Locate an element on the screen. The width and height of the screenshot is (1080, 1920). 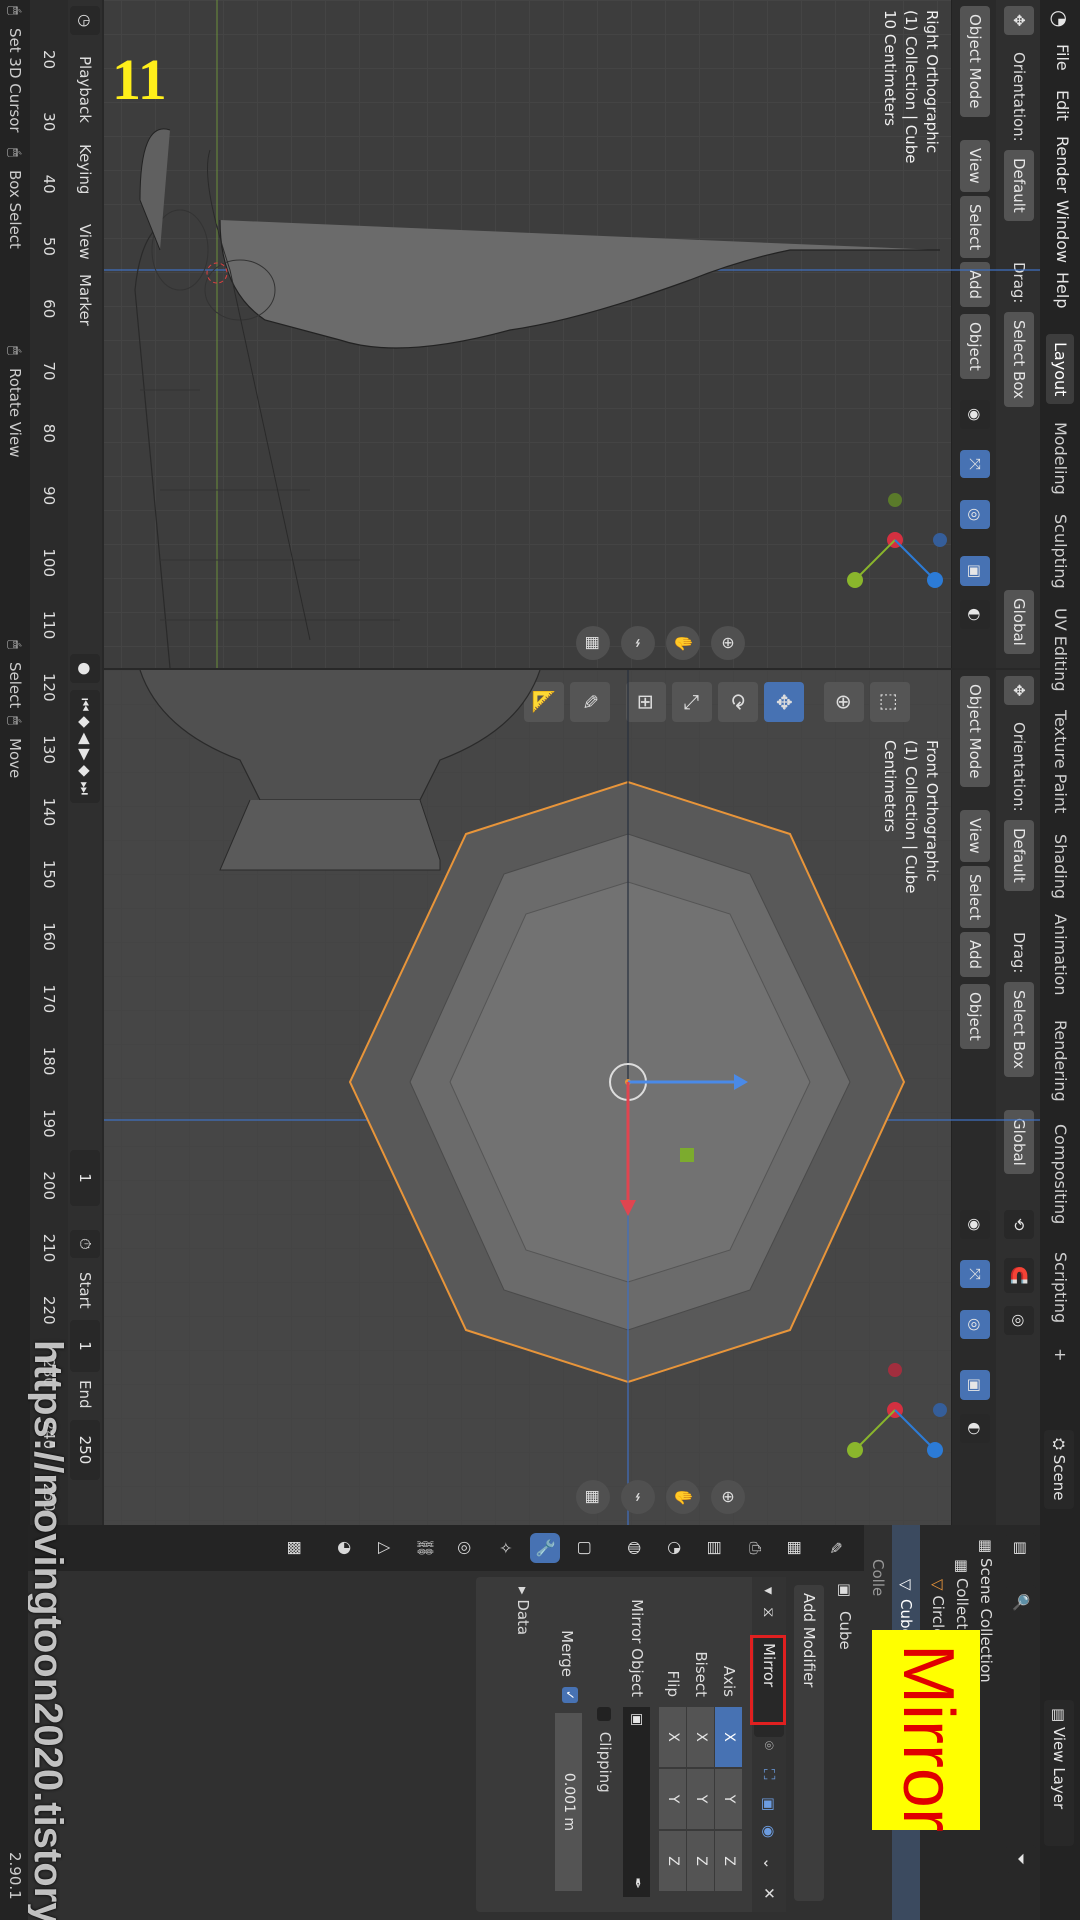
editor-type-button: ▤ is located at coordinates (1021, 1548).